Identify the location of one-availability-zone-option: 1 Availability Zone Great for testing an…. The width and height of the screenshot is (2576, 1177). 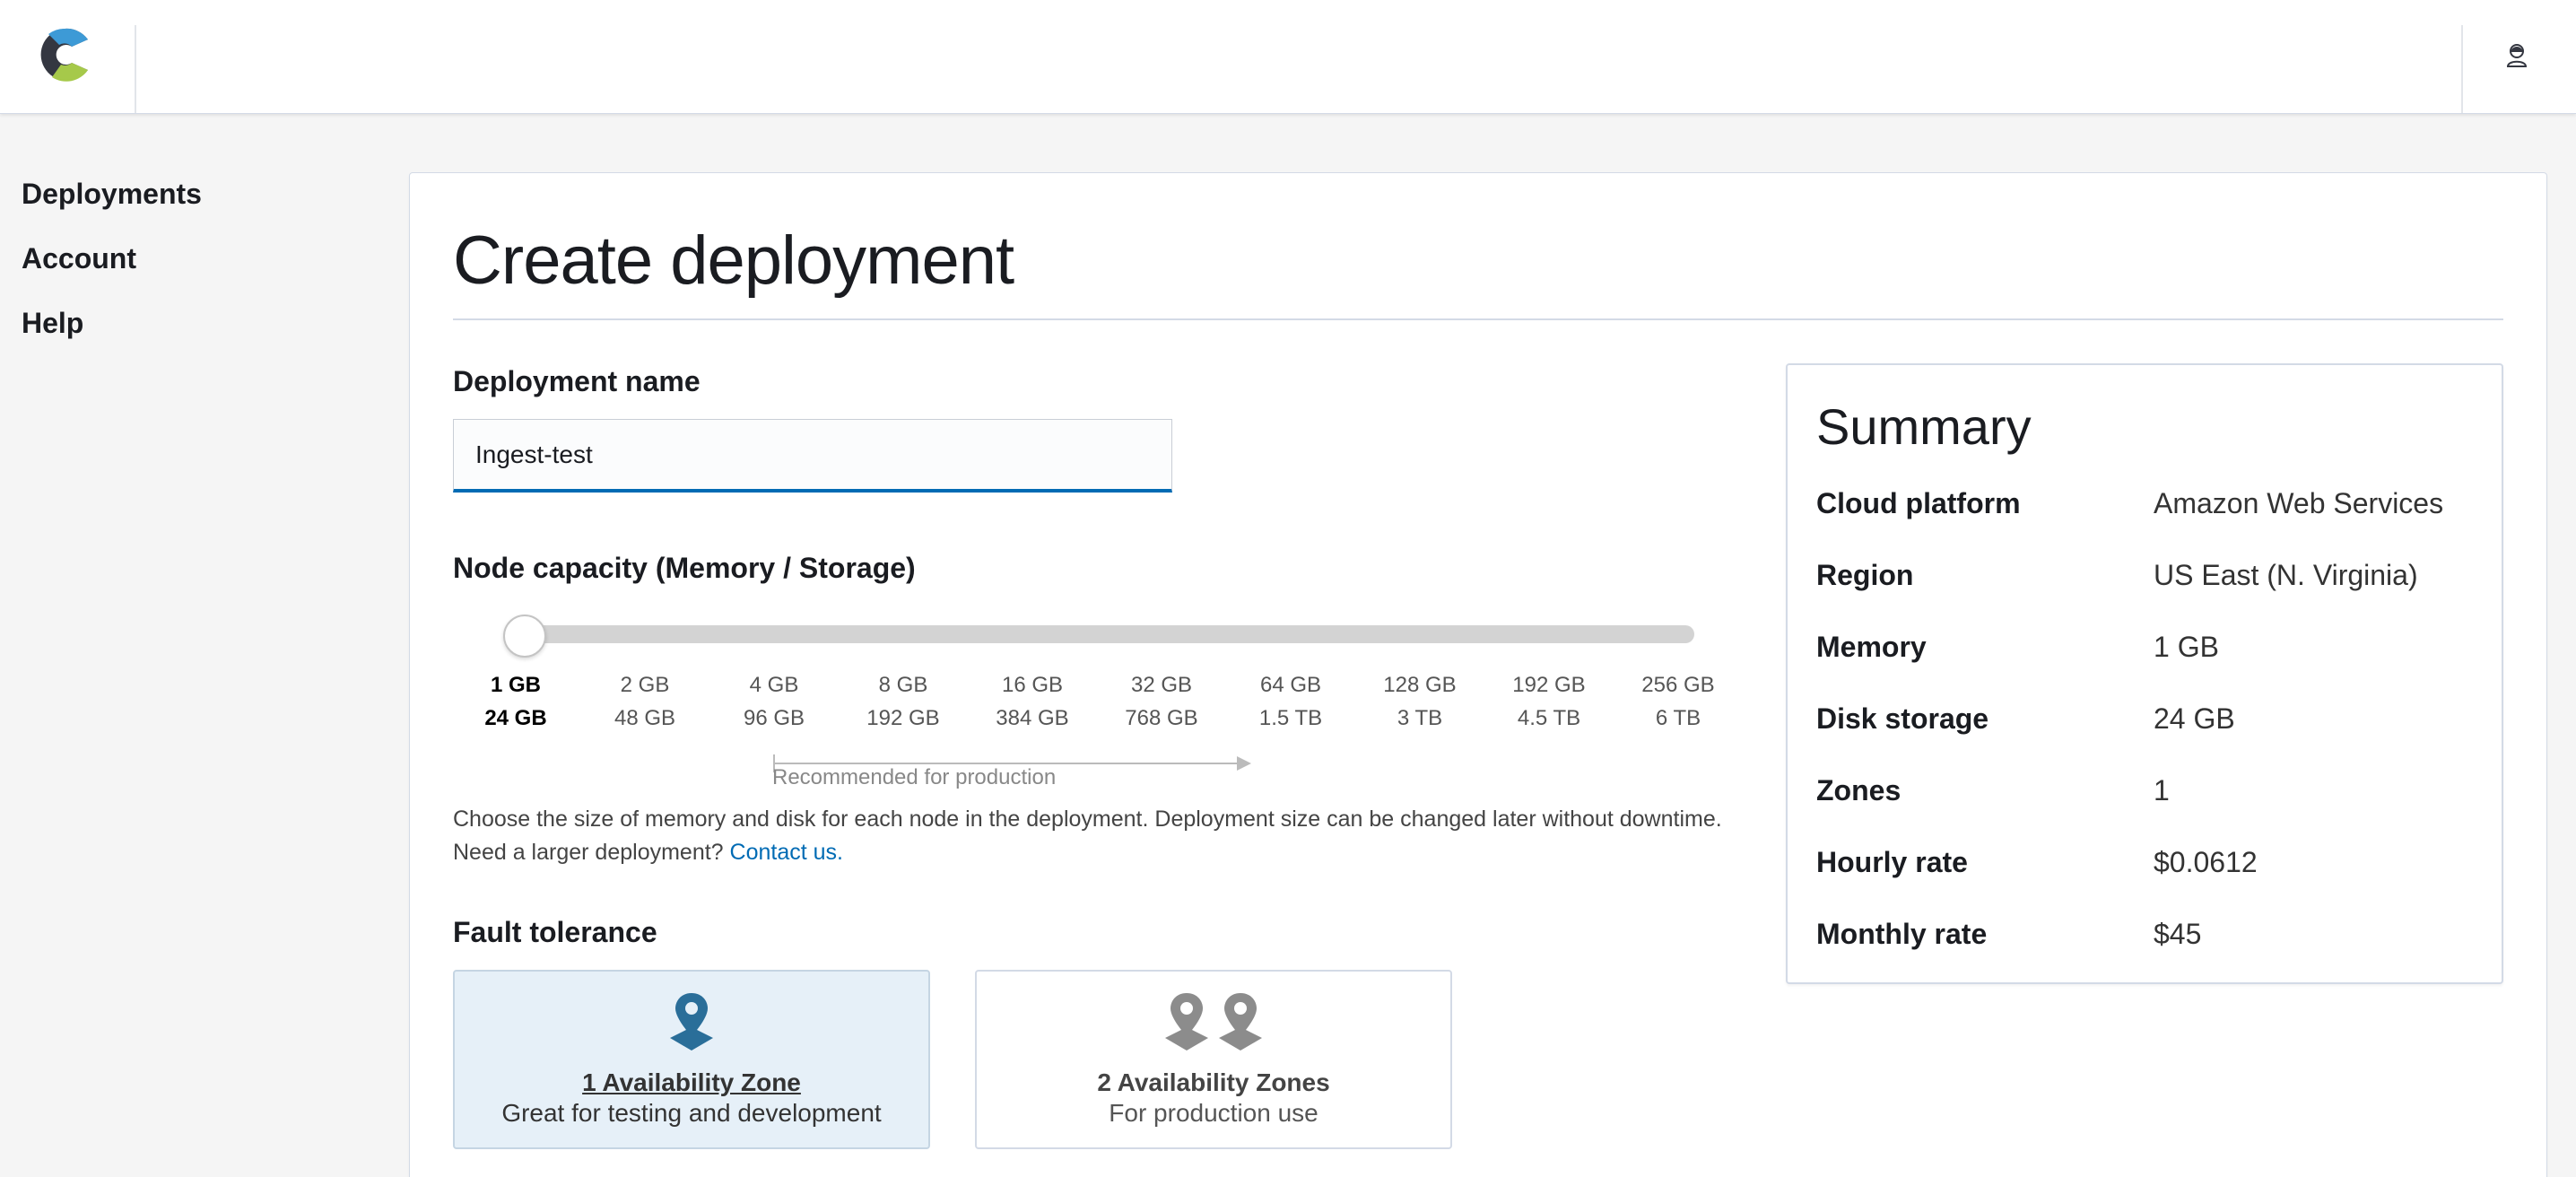
(691, 1059).